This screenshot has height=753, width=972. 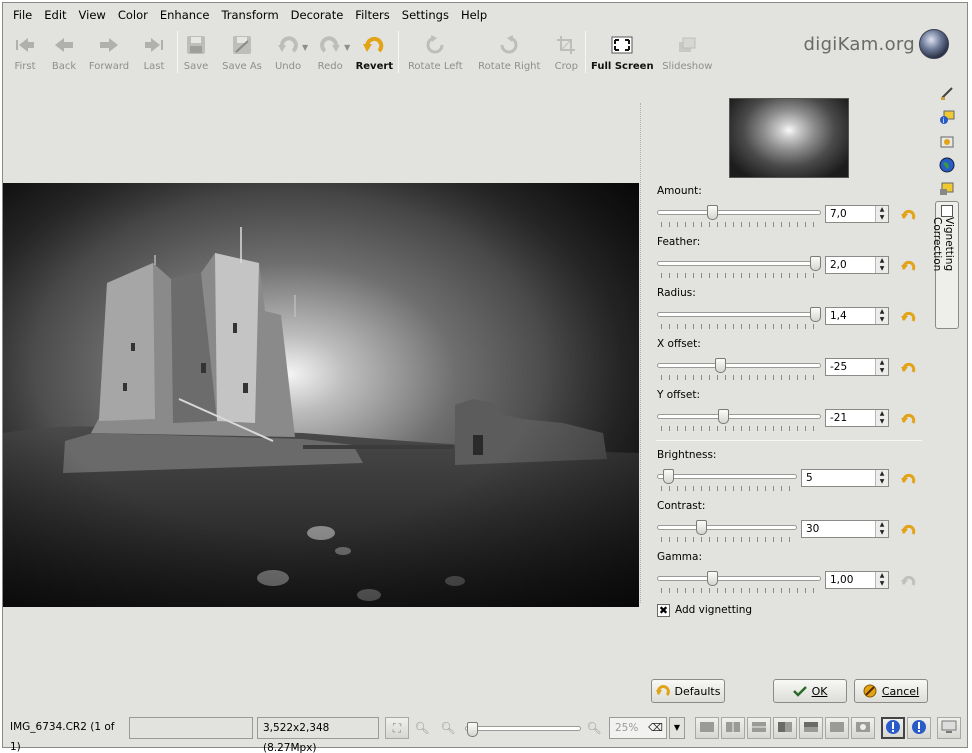 What do you see at coordinates (909, 368) in the screenshot?
I see `reset-x-offset-icon` at bounding box center [909, 368].